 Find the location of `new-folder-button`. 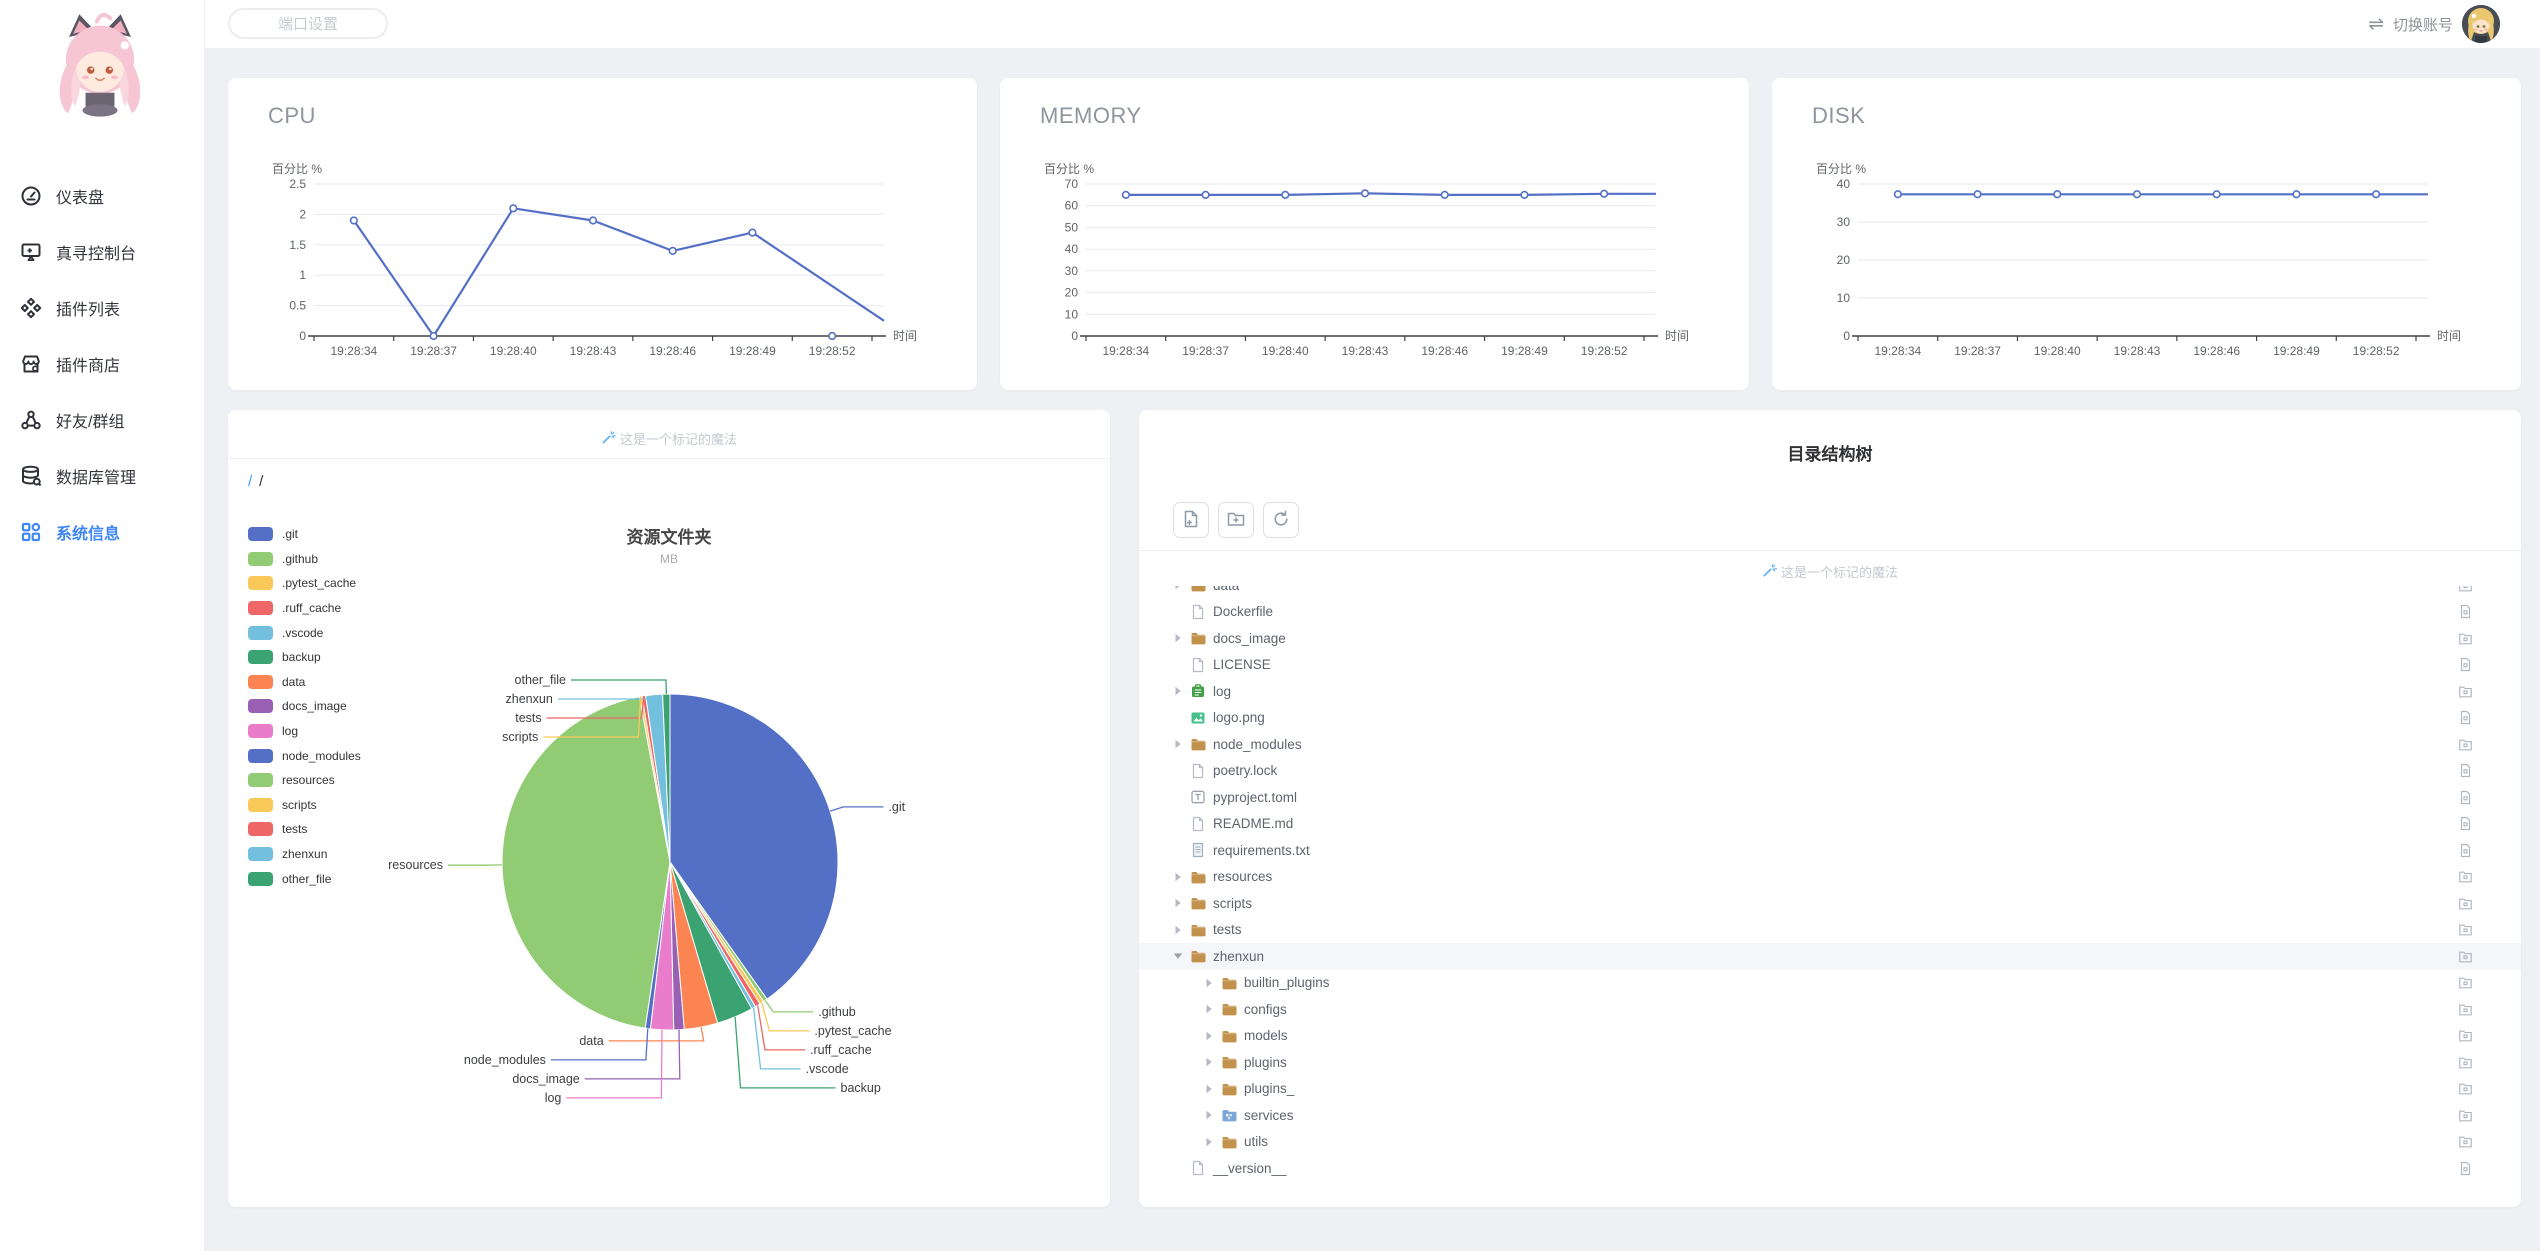

new-folder-button is located at coordinates (1236, 520).